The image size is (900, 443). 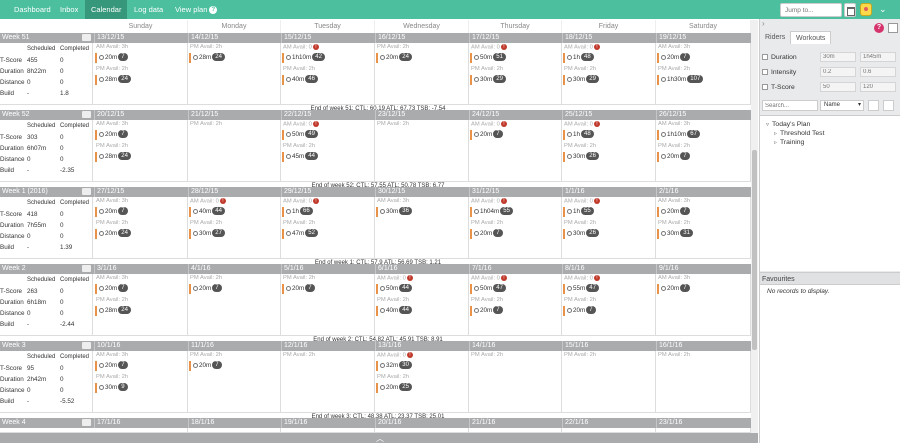 I want to click on day-date: 20/12/15, so click(x=141, y=115).